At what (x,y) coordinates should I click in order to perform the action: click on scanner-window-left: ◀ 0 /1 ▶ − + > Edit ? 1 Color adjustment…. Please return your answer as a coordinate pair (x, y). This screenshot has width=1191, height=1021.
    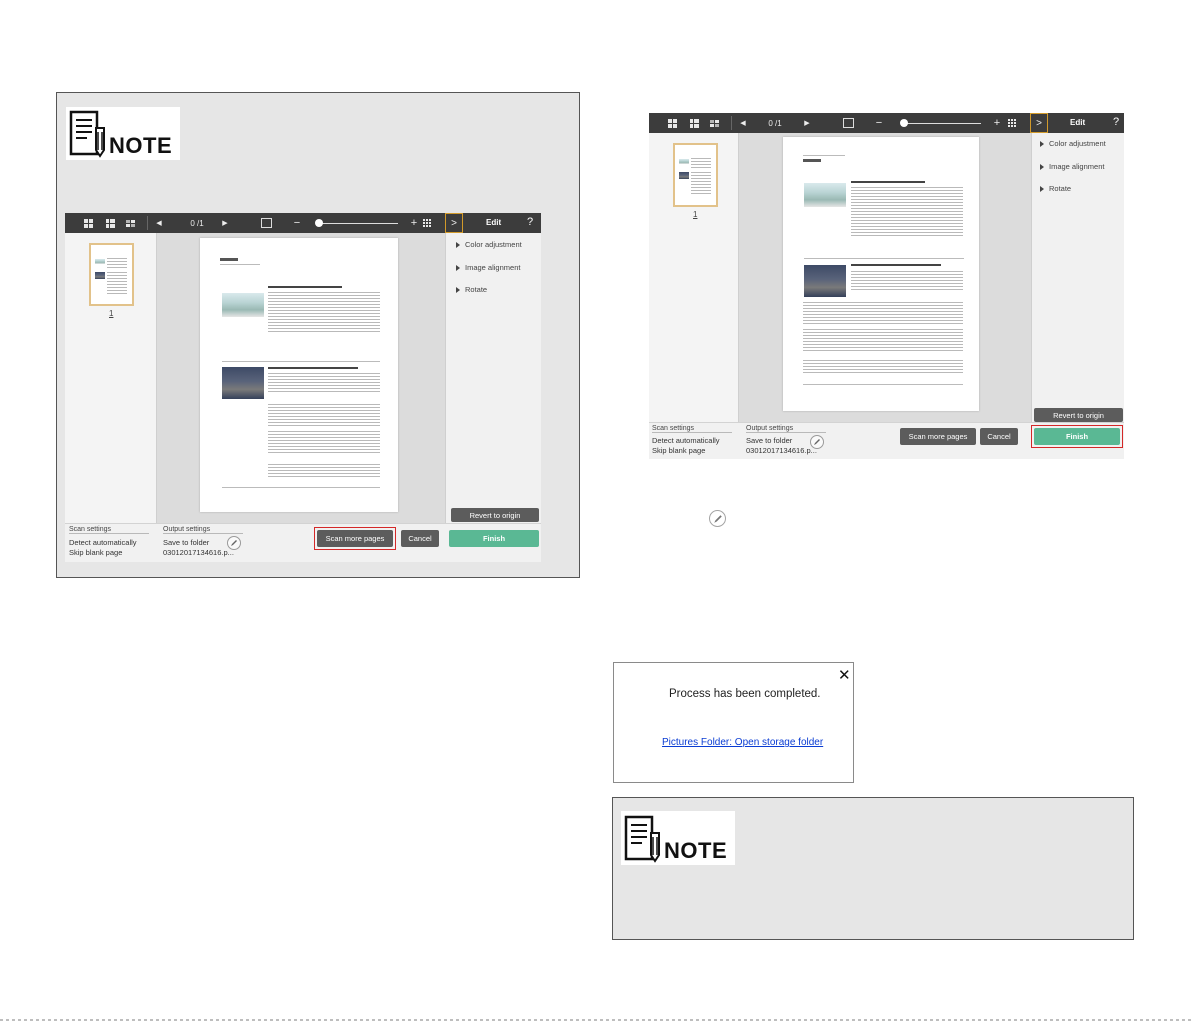
    Looking at the image, I should click on (303, 387).